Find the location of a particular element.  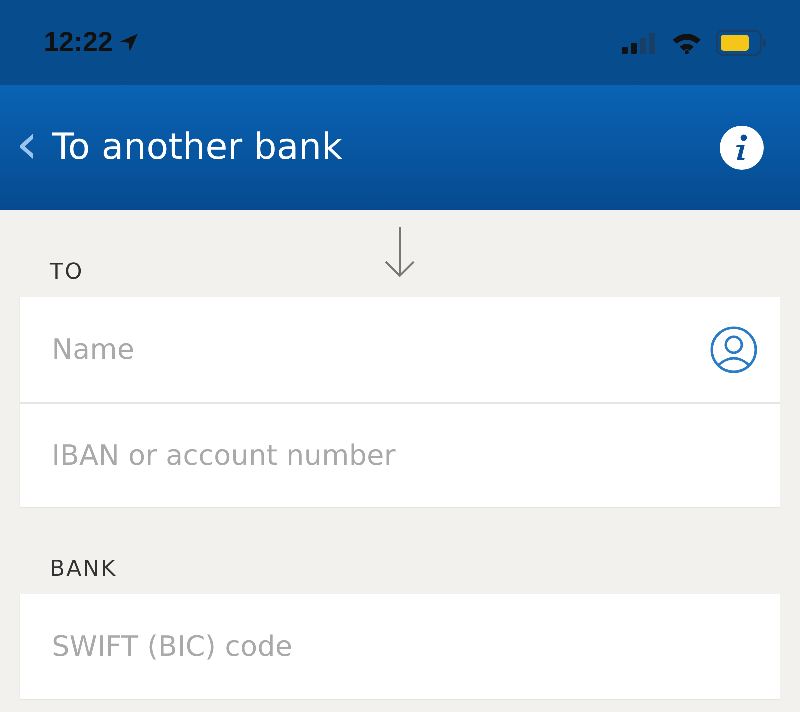

section-label: TO is located at coordinates (67, 272).